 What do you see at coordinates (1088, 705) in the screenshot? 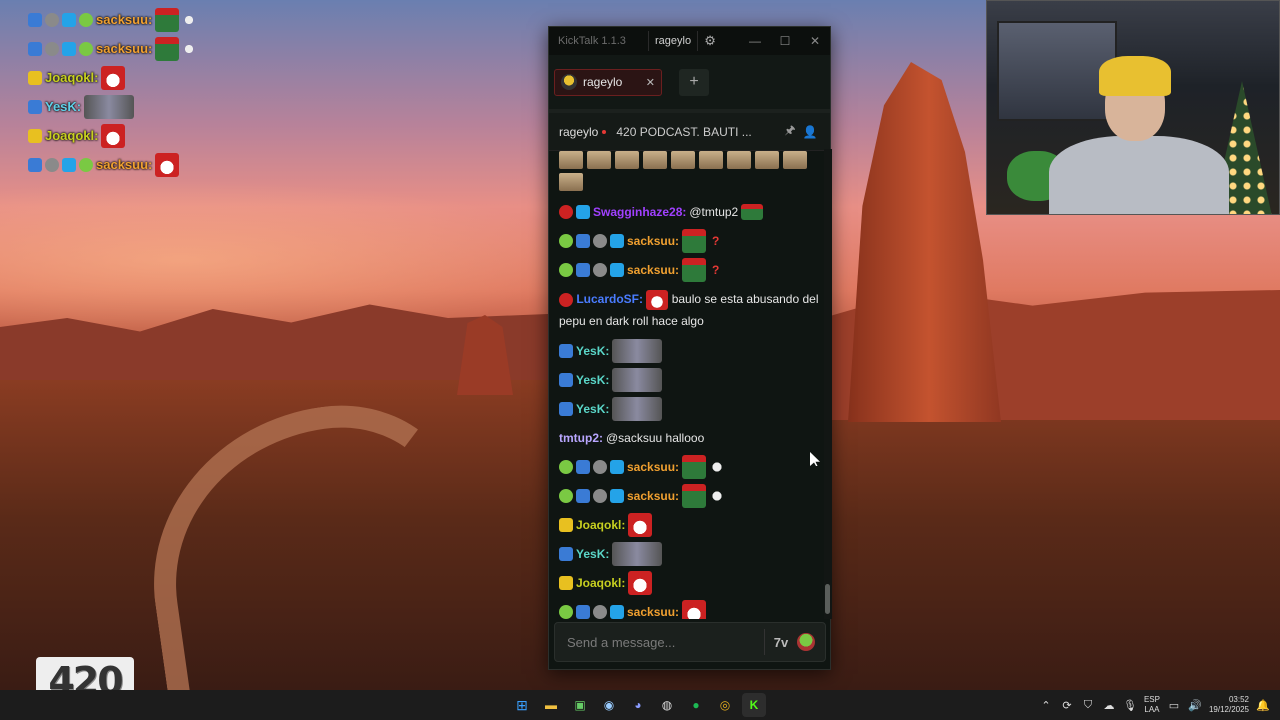
I see `shield-icon: ⛉` at bounding box center [1088, 705].